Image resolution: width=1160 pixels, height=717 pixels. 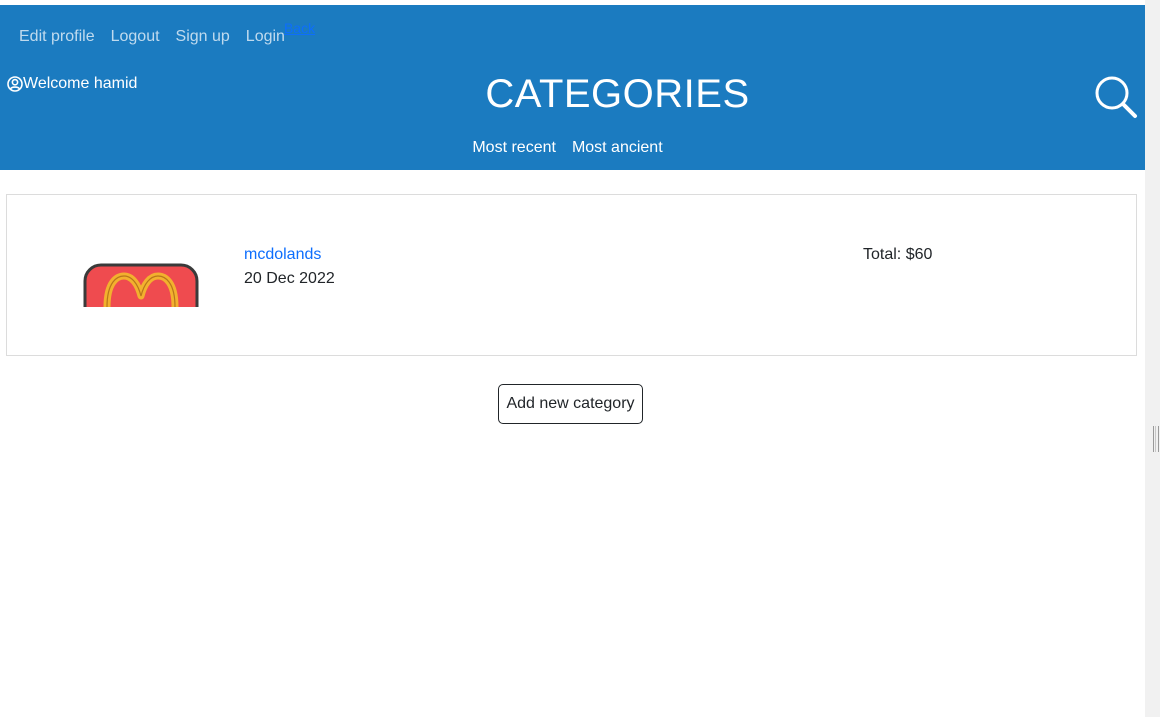 I want to click on logout-link: Logout, so click(x=135, y=37).